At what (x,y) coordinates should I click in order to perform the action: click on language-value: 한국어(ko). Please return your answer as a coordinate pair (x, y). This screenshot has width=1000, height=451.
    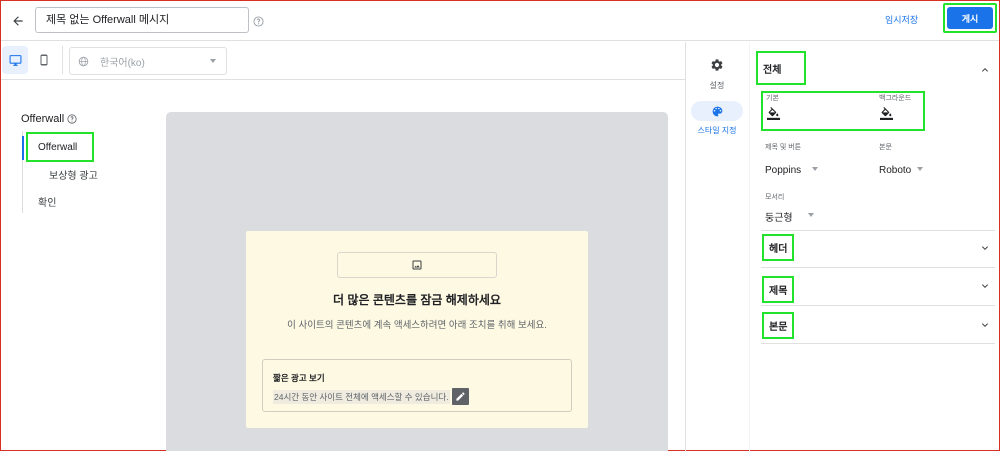
    Looking at the image, I should click on (122, 63).